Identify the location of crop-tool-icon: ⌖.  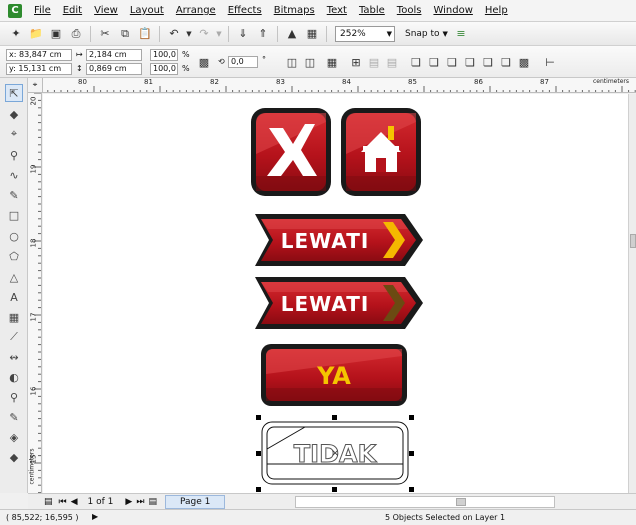
(14, 134).